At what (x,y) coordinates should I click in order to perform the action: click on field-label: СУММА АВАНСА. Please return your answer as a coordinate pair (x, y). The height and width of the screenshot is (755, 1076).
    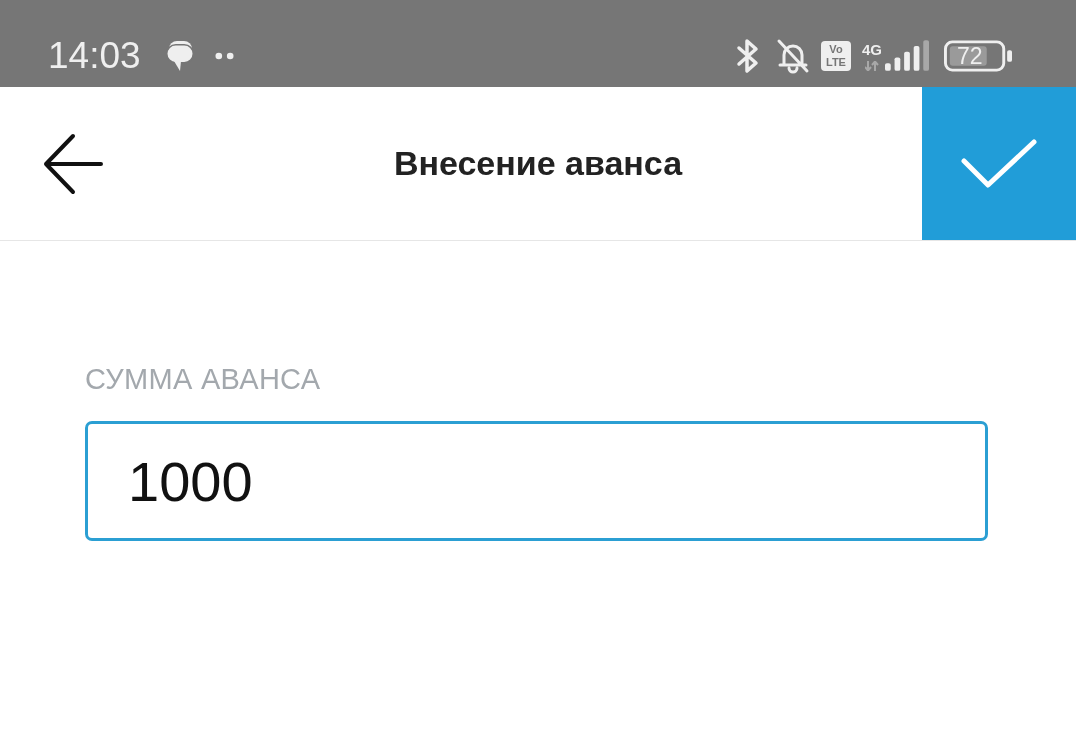
    Looking at the image, I should click on (203, 379).